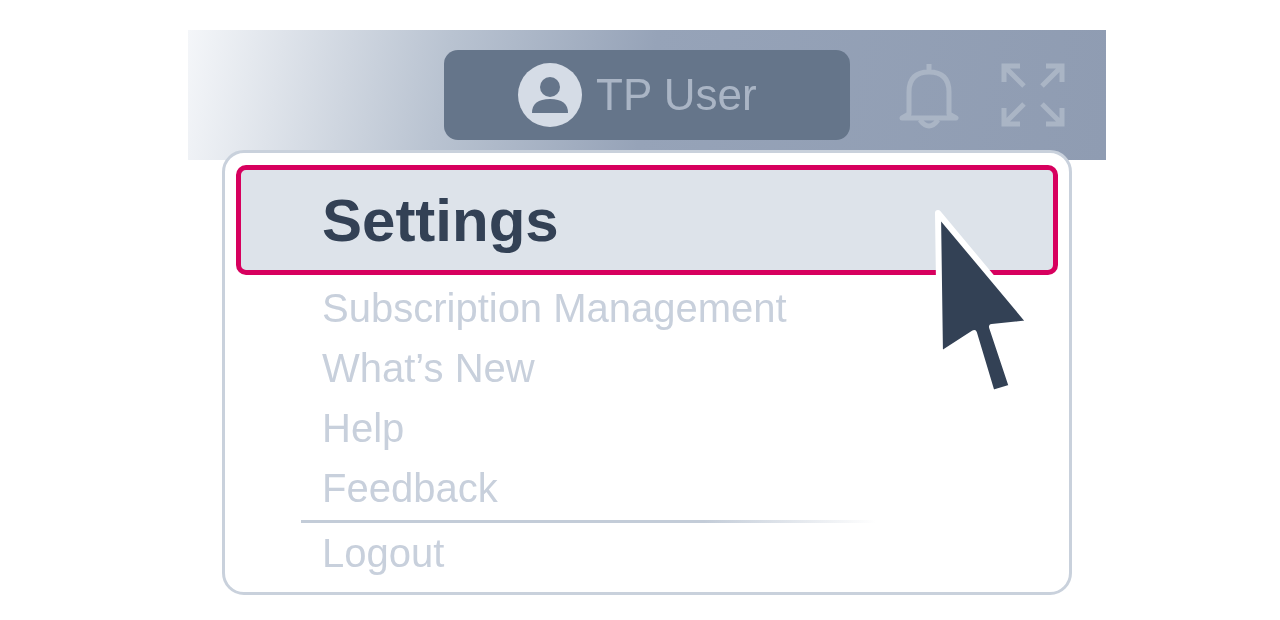  I want to click on avatar-icon, so click(550, 95).